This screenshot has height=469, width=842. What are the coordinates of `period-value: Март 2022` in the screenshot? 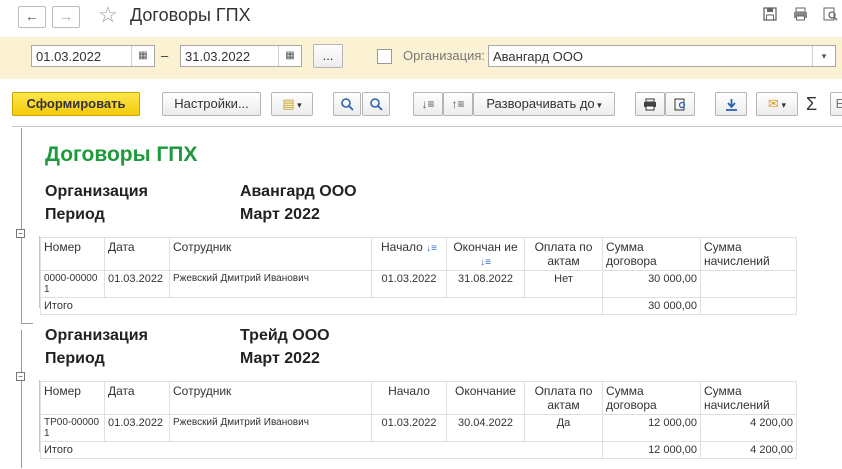 It's located at (280, 358).